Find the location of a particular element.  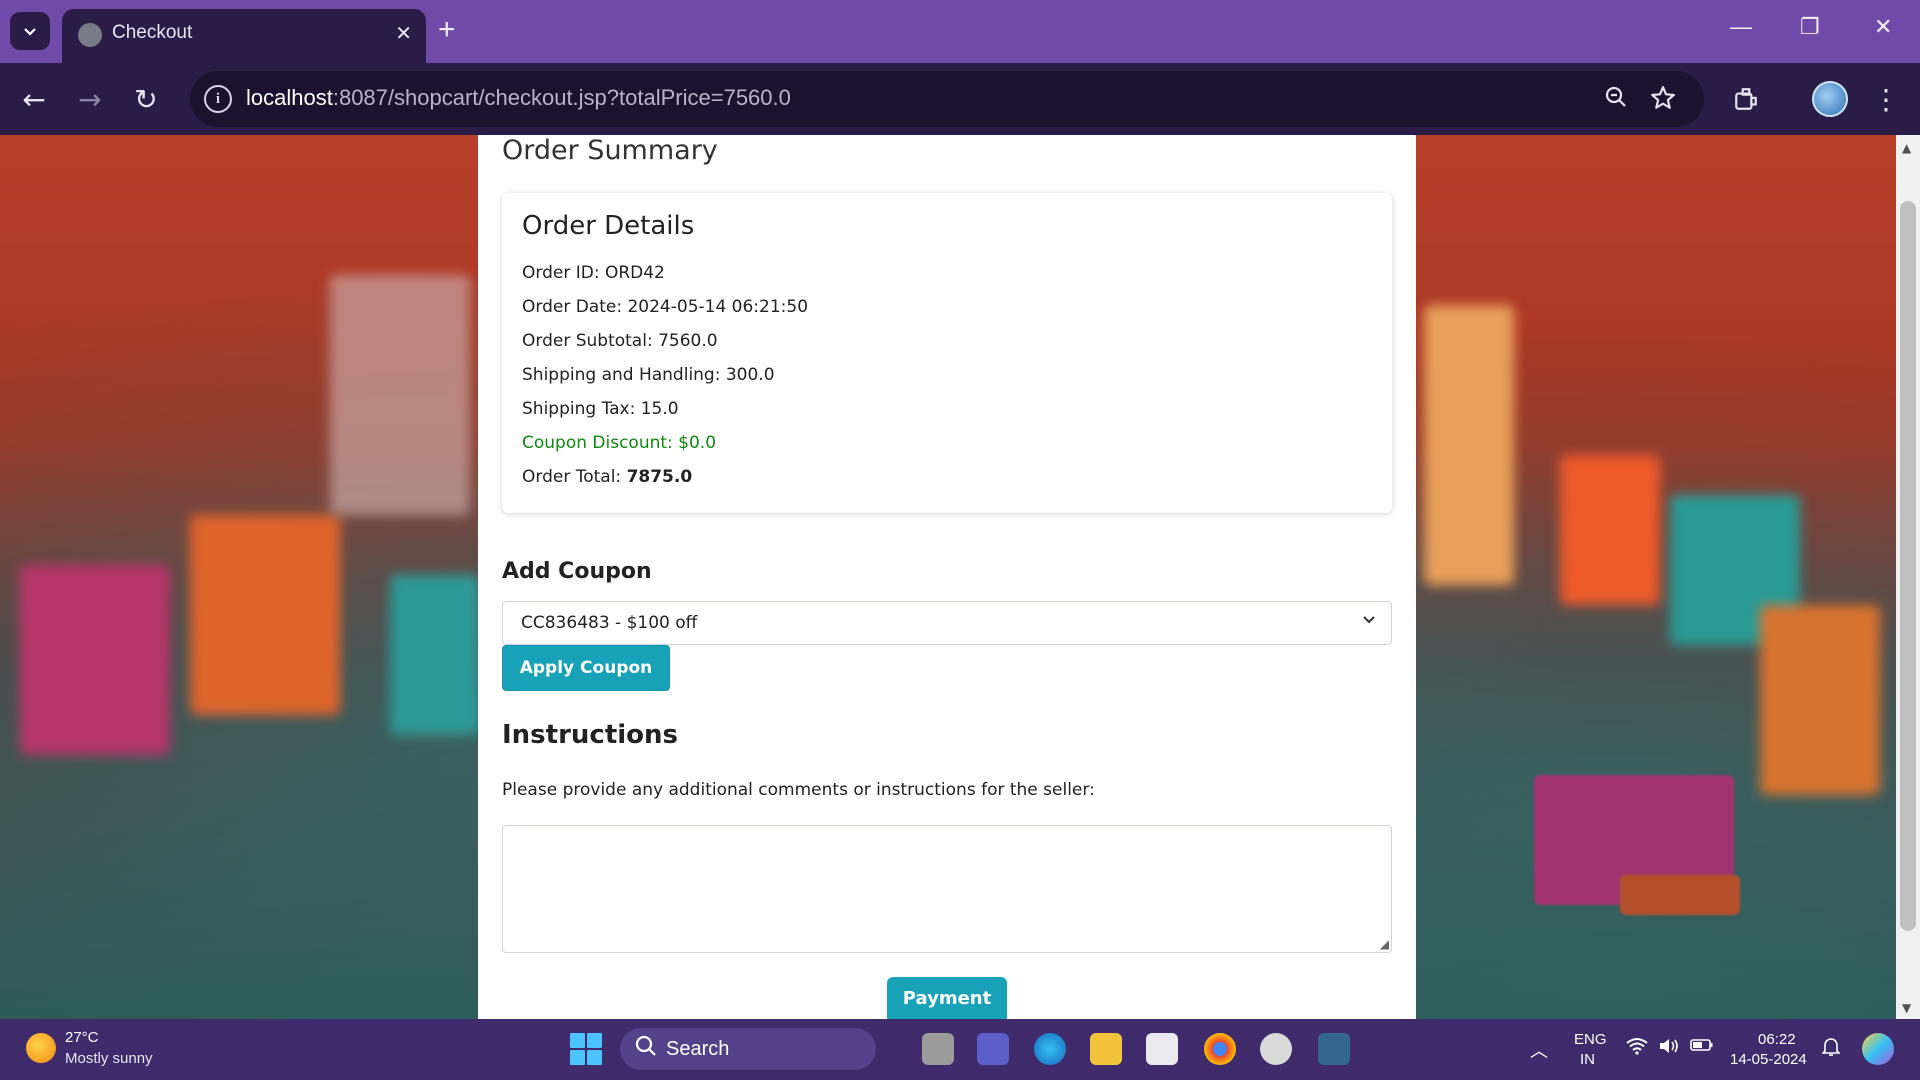

arrow-right-icon: → is located at coordinates (90, 99).